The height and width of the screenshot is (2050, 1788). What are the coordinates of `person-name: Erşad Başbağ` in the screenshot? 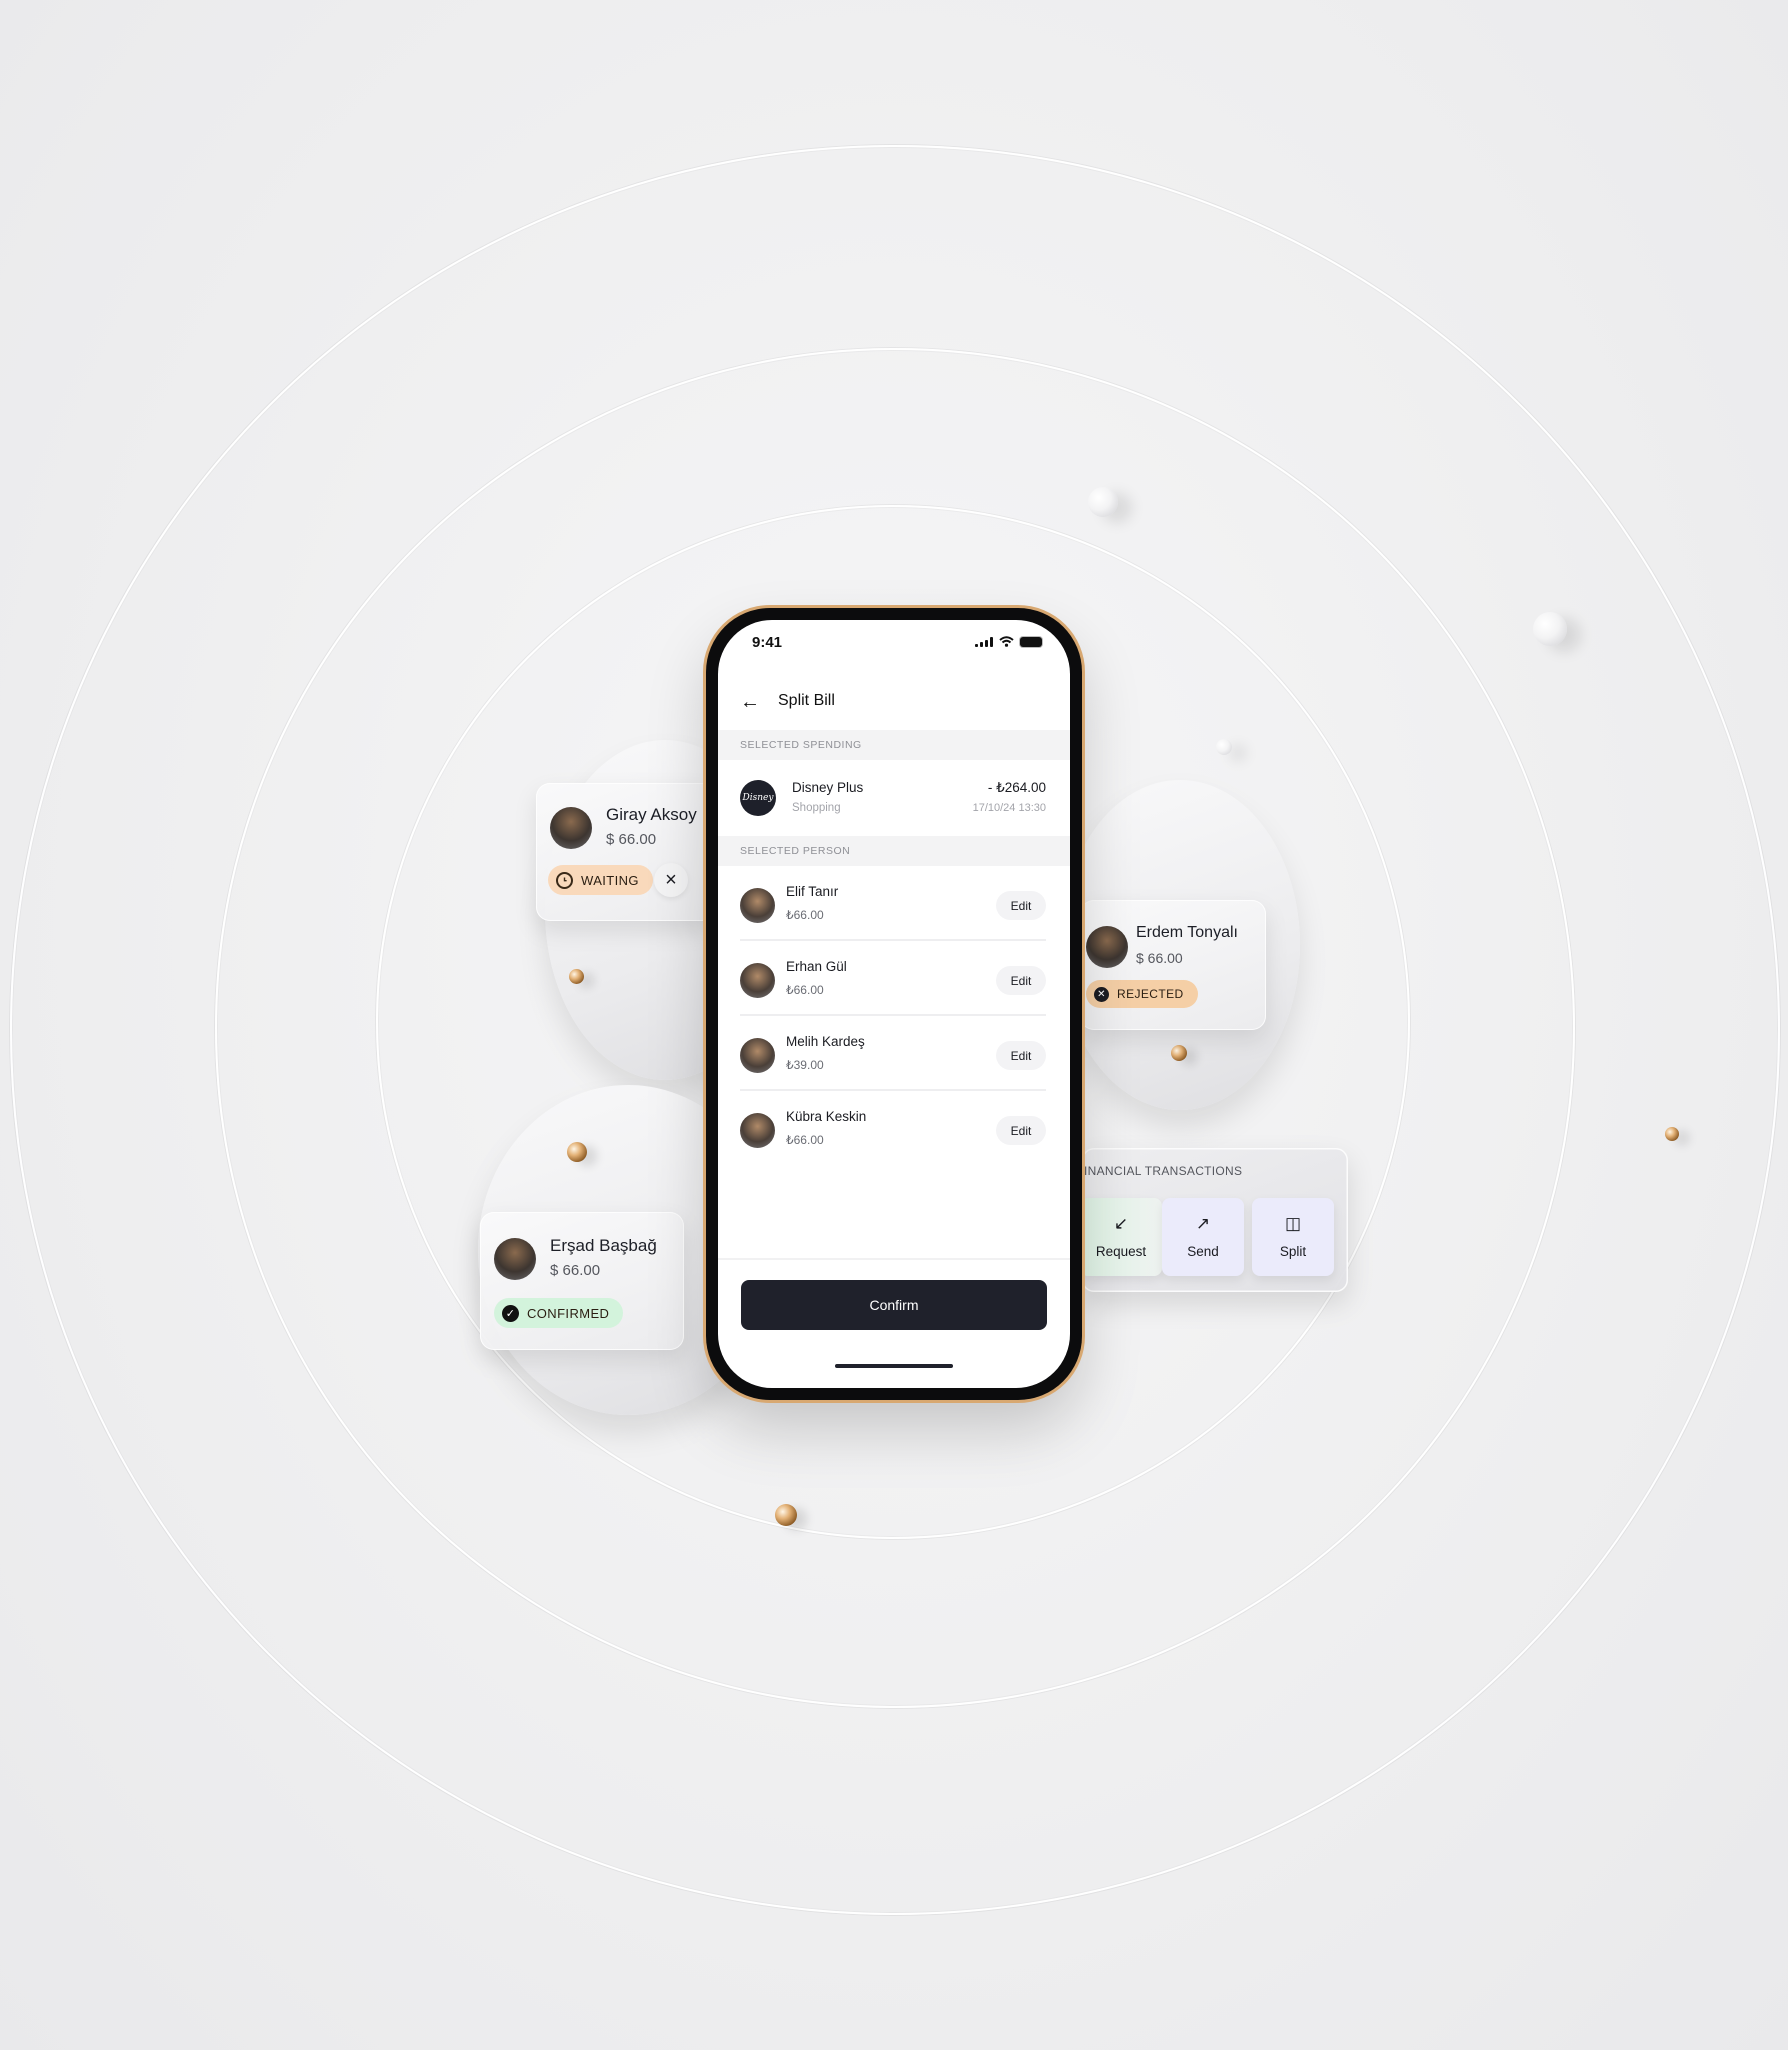 It's located at (603, 1245).